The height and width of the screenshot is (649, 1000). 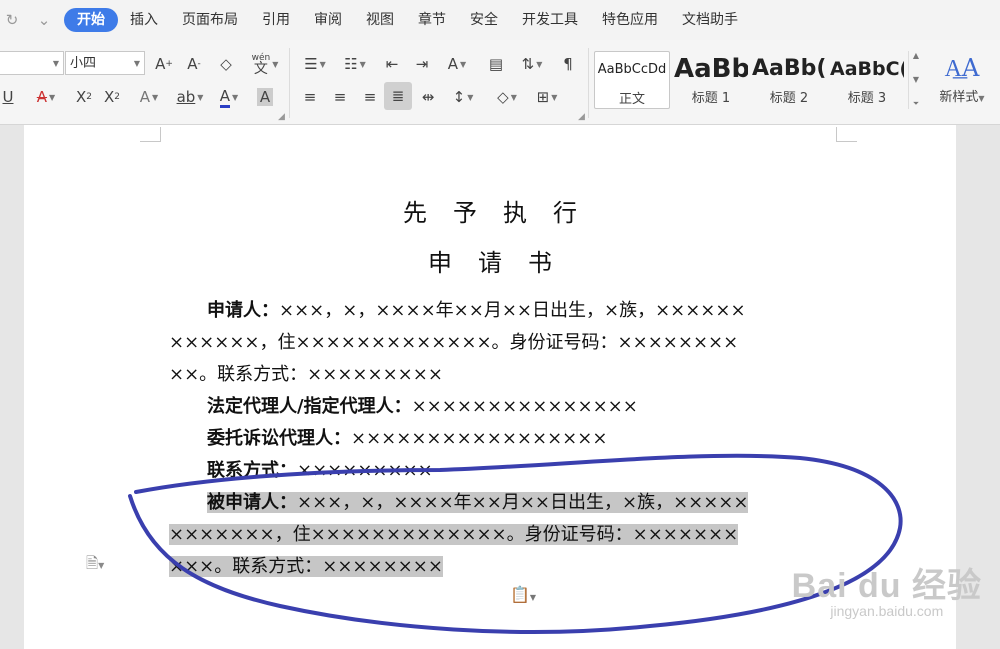 What do you see at coordinates (523, 594) in the screenshot?
I see `paste-options-icon: 📋▼` at bounding box center [523, 594].